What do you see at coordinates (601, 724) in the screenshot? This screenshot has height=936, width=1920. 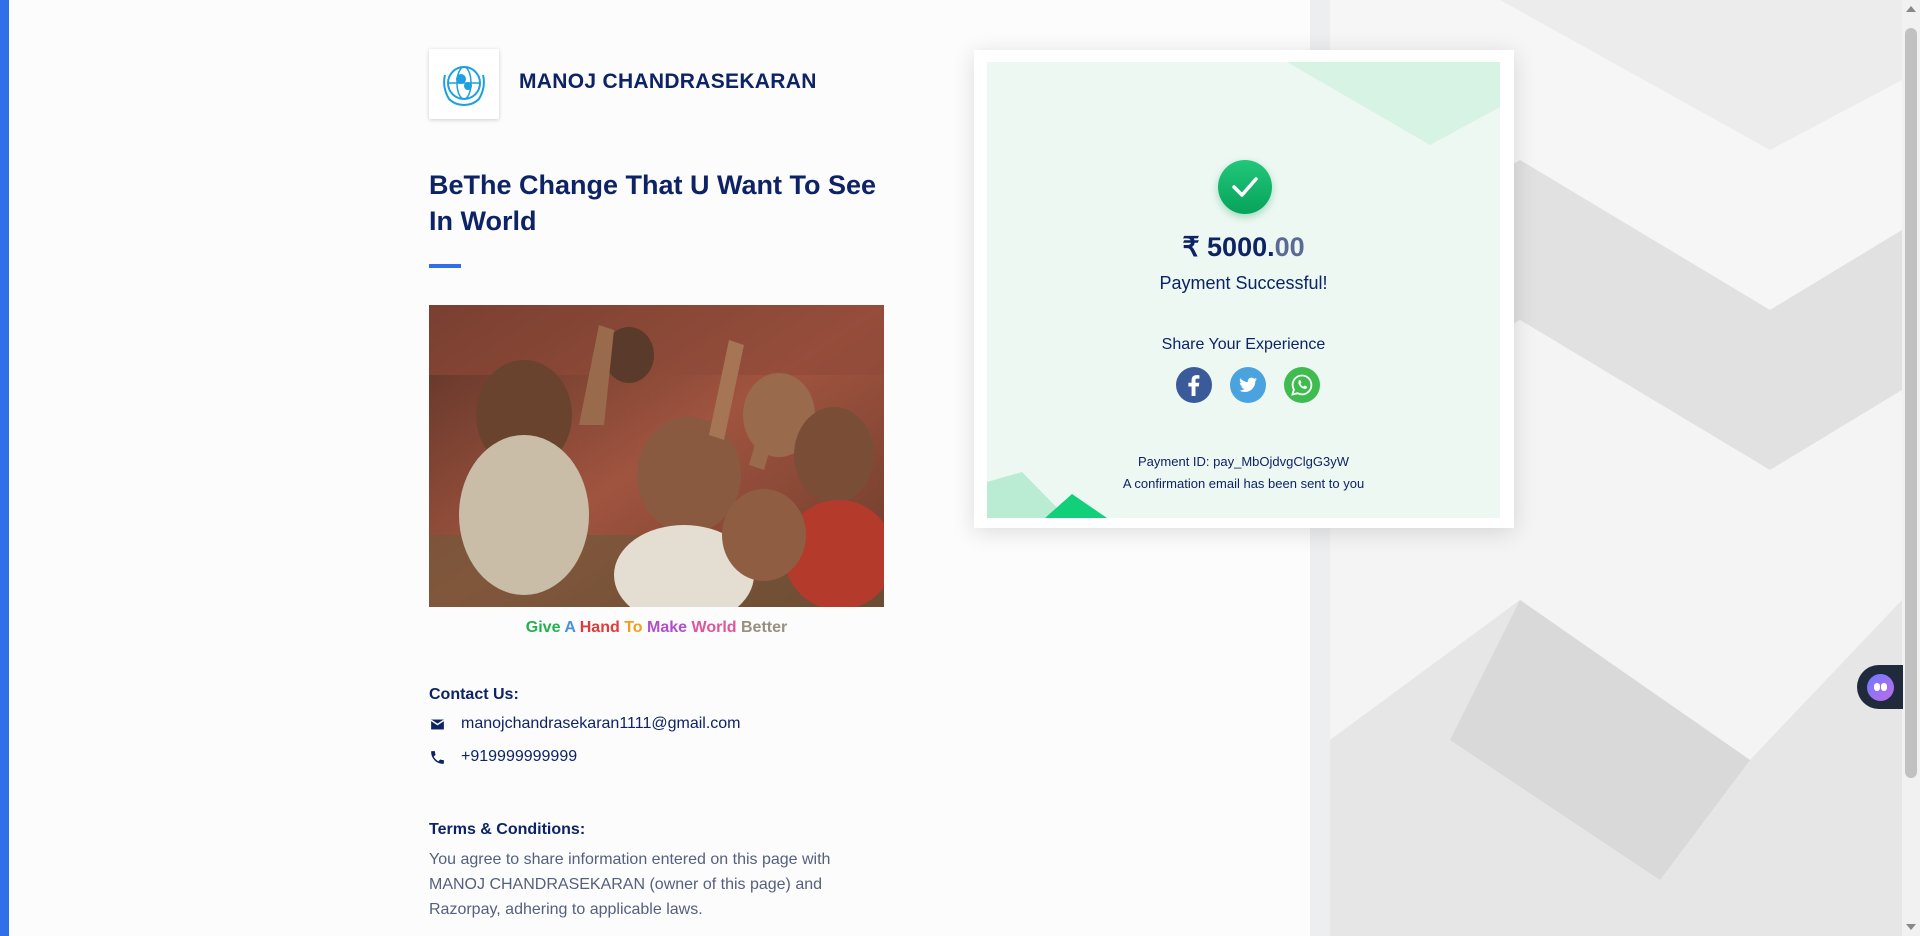 I see `contact-email: manojchandrasekaran1111@gmail.com` at bounding box center [601, 724].